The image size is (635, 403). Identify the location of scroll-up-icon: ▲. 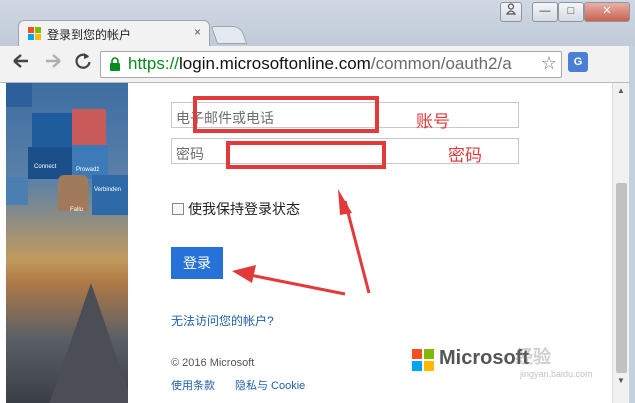
(621, 90).